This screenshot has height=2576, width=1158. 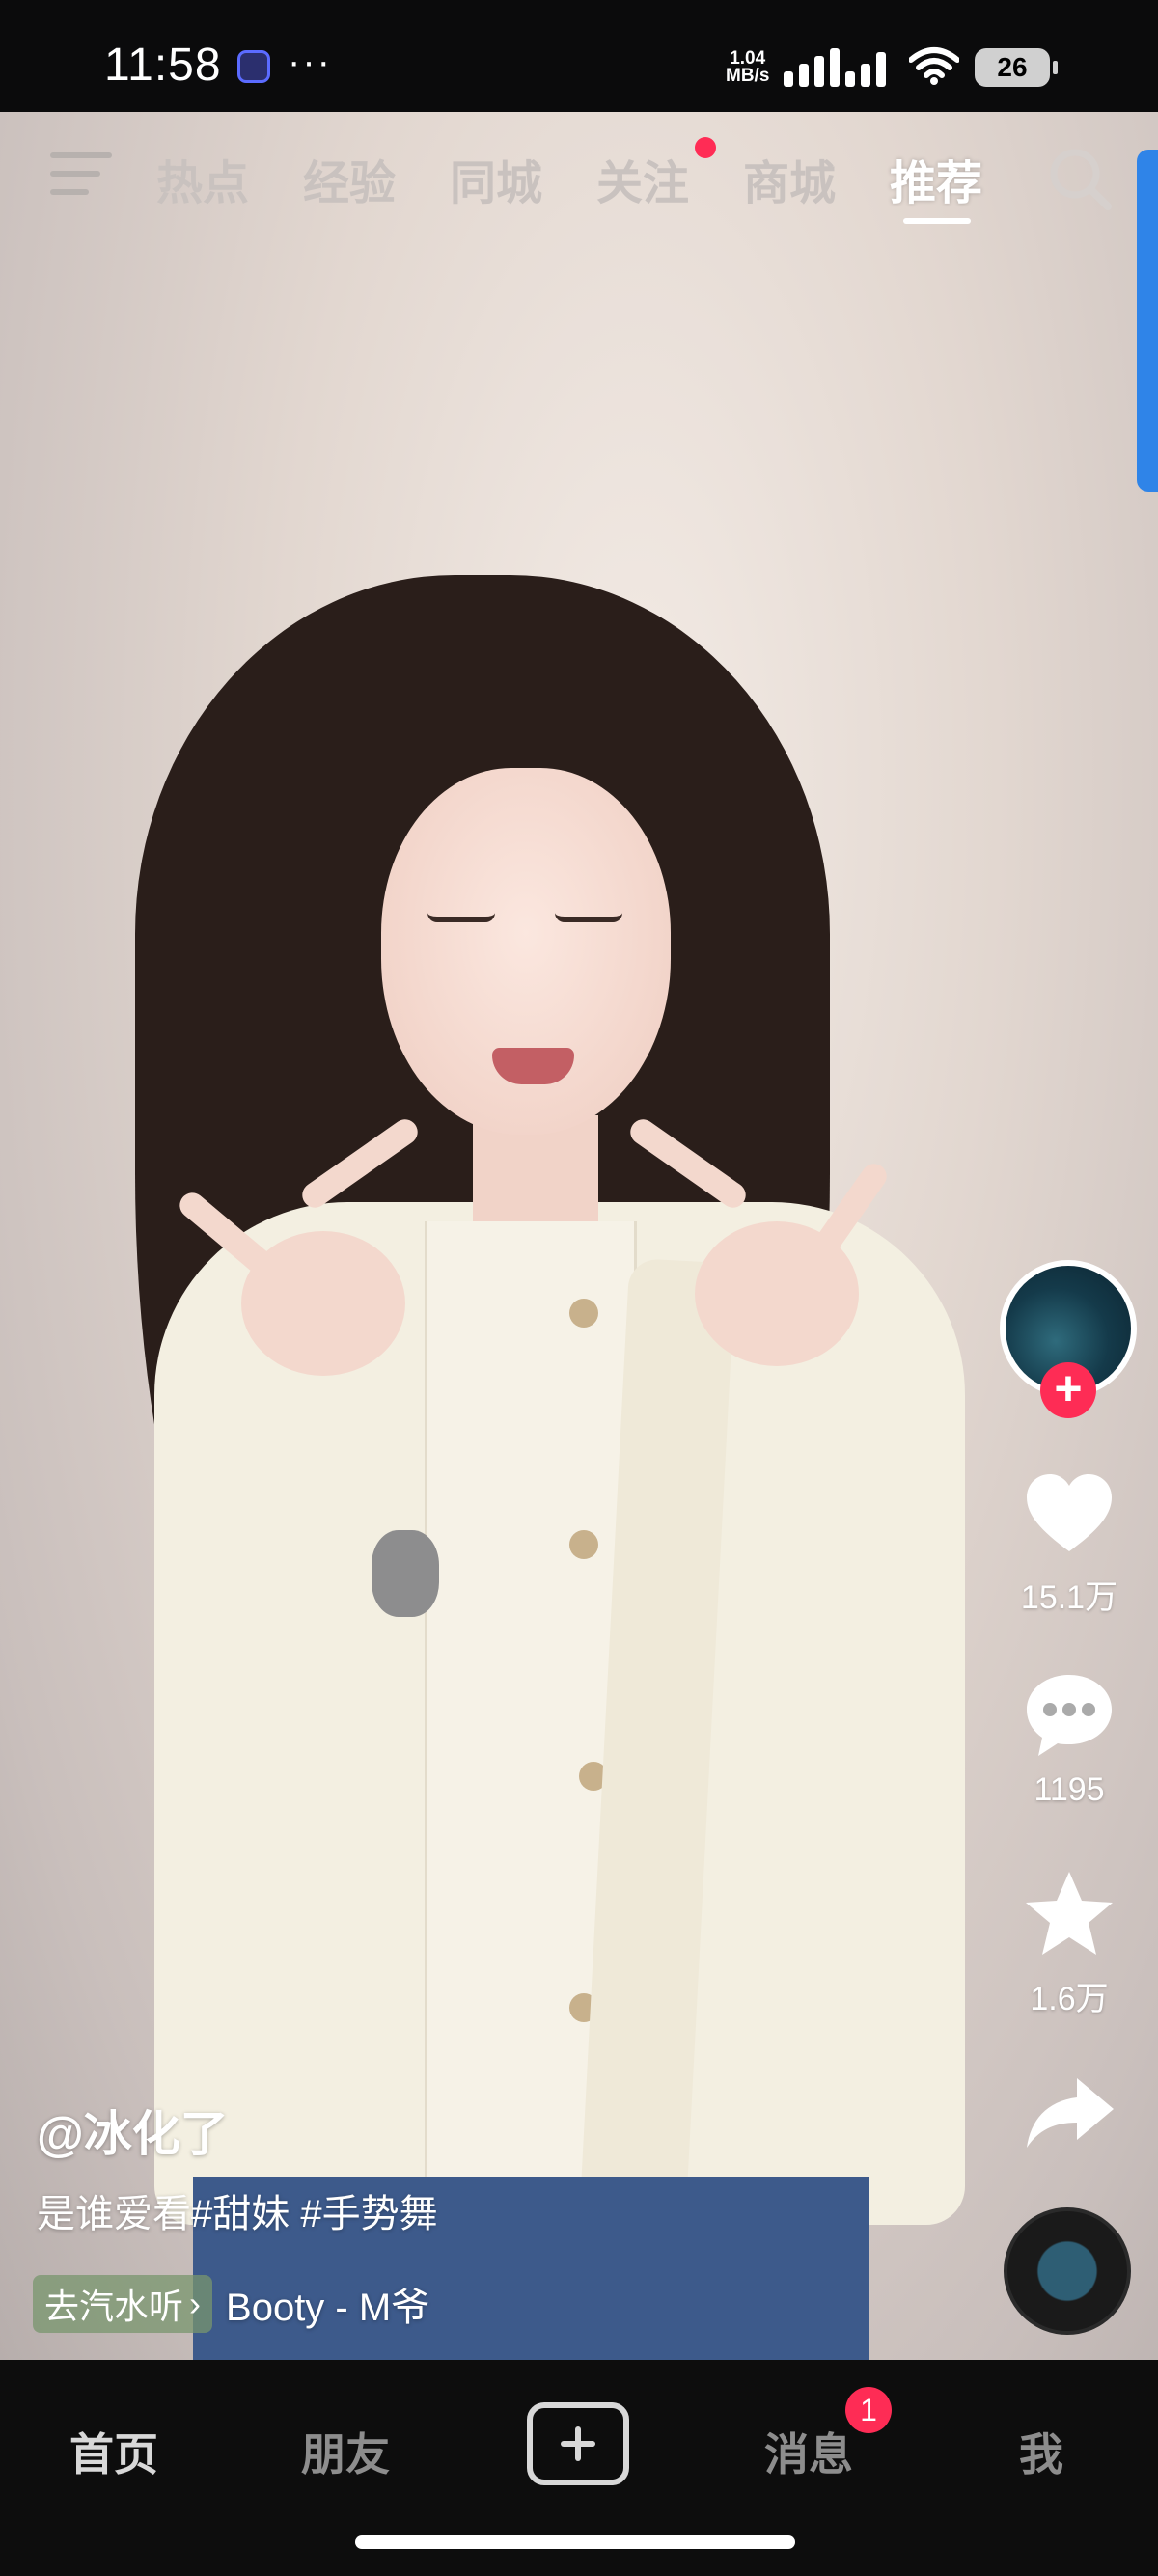 What do you see at coordinates (202, 178) in the screenshot?
I see `tab-hot: 热点` at bounding box center [202, 178].